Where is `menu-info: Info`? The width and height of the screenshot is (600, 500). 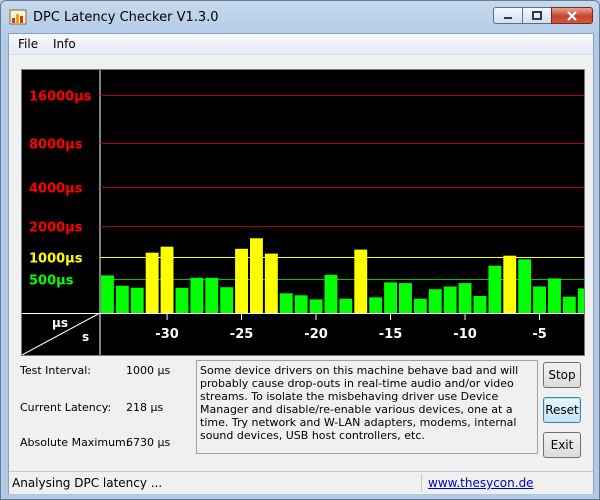
menu-info: Info is located at coordinates (64, 44).